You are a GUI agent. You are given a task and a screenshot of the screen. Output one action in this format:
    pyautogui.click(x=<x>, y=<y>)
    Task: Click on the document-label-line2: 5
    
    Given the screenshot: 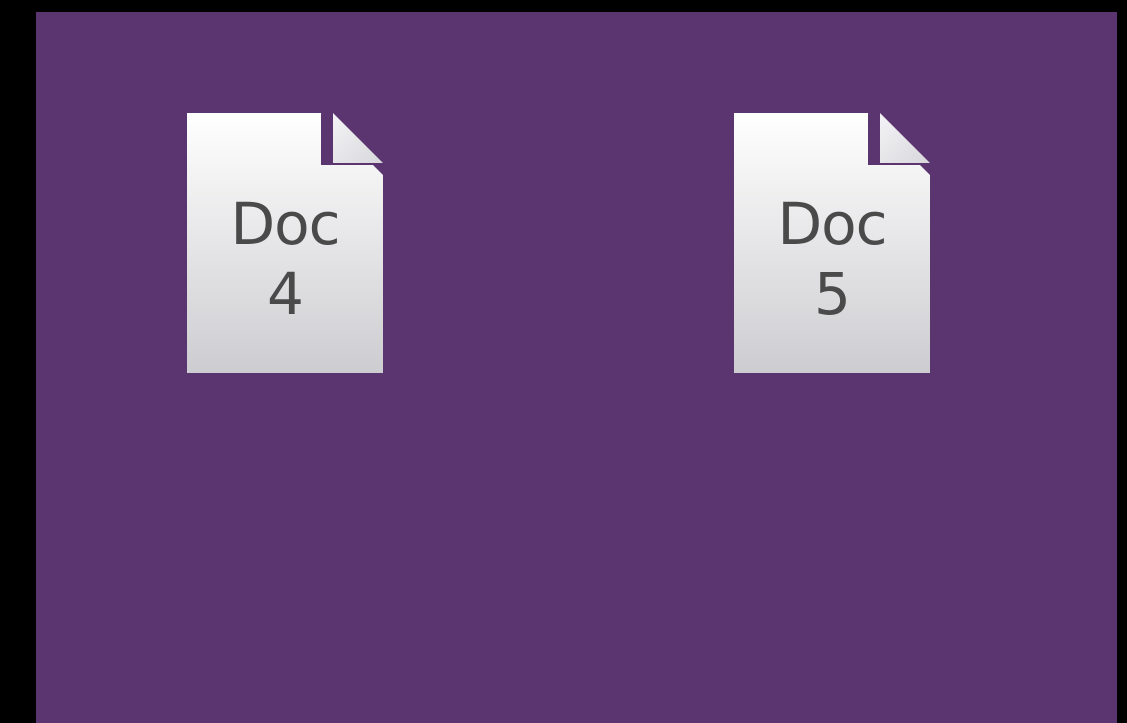 What is the action you would take?
    pyautogui.click(x=832, y=294)
    